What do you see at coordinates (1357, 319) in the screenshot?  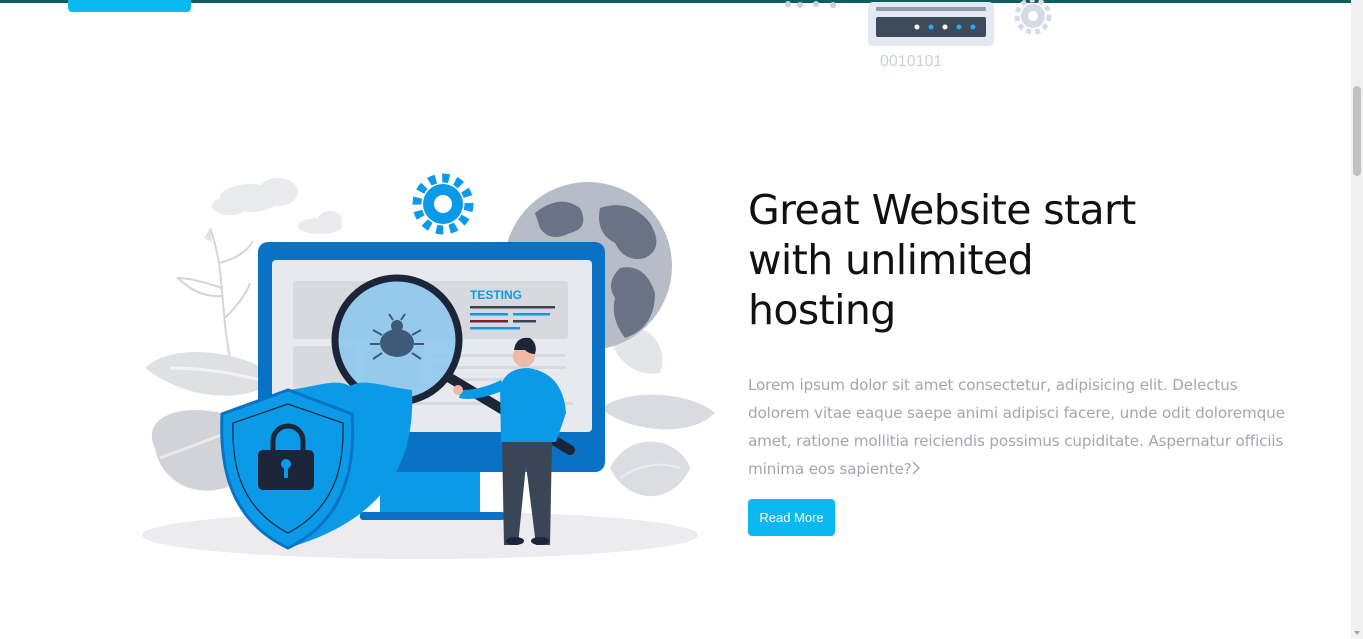 I see `page-scrollbar` at bounding box center [1357, 319].